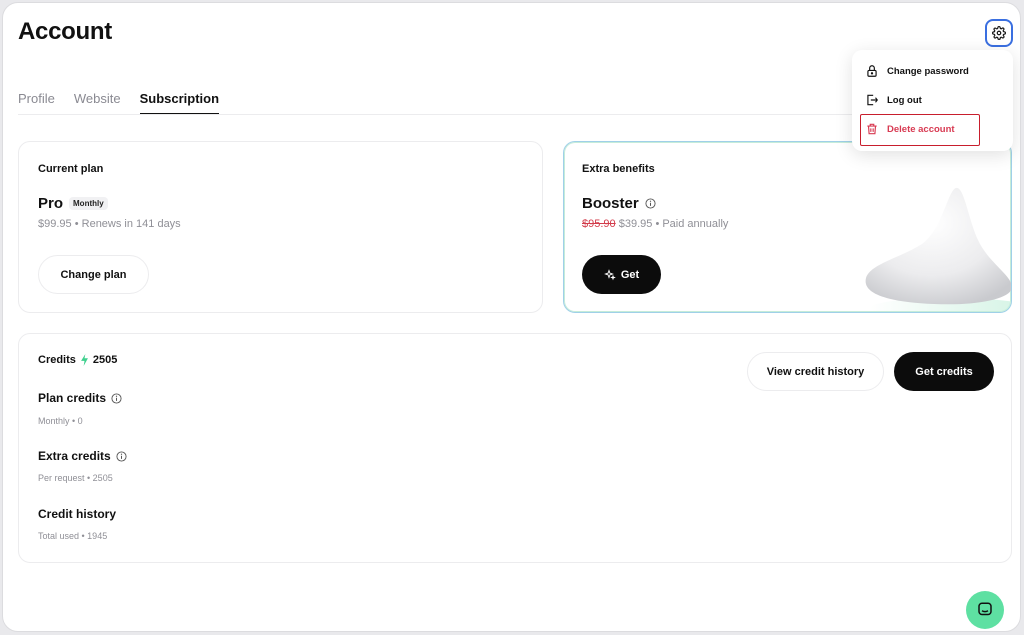  What do you see at coordinates (921, 129) in the screenshot?
I see `menu-item-label: Delete account` at bounding box center [921, 129].